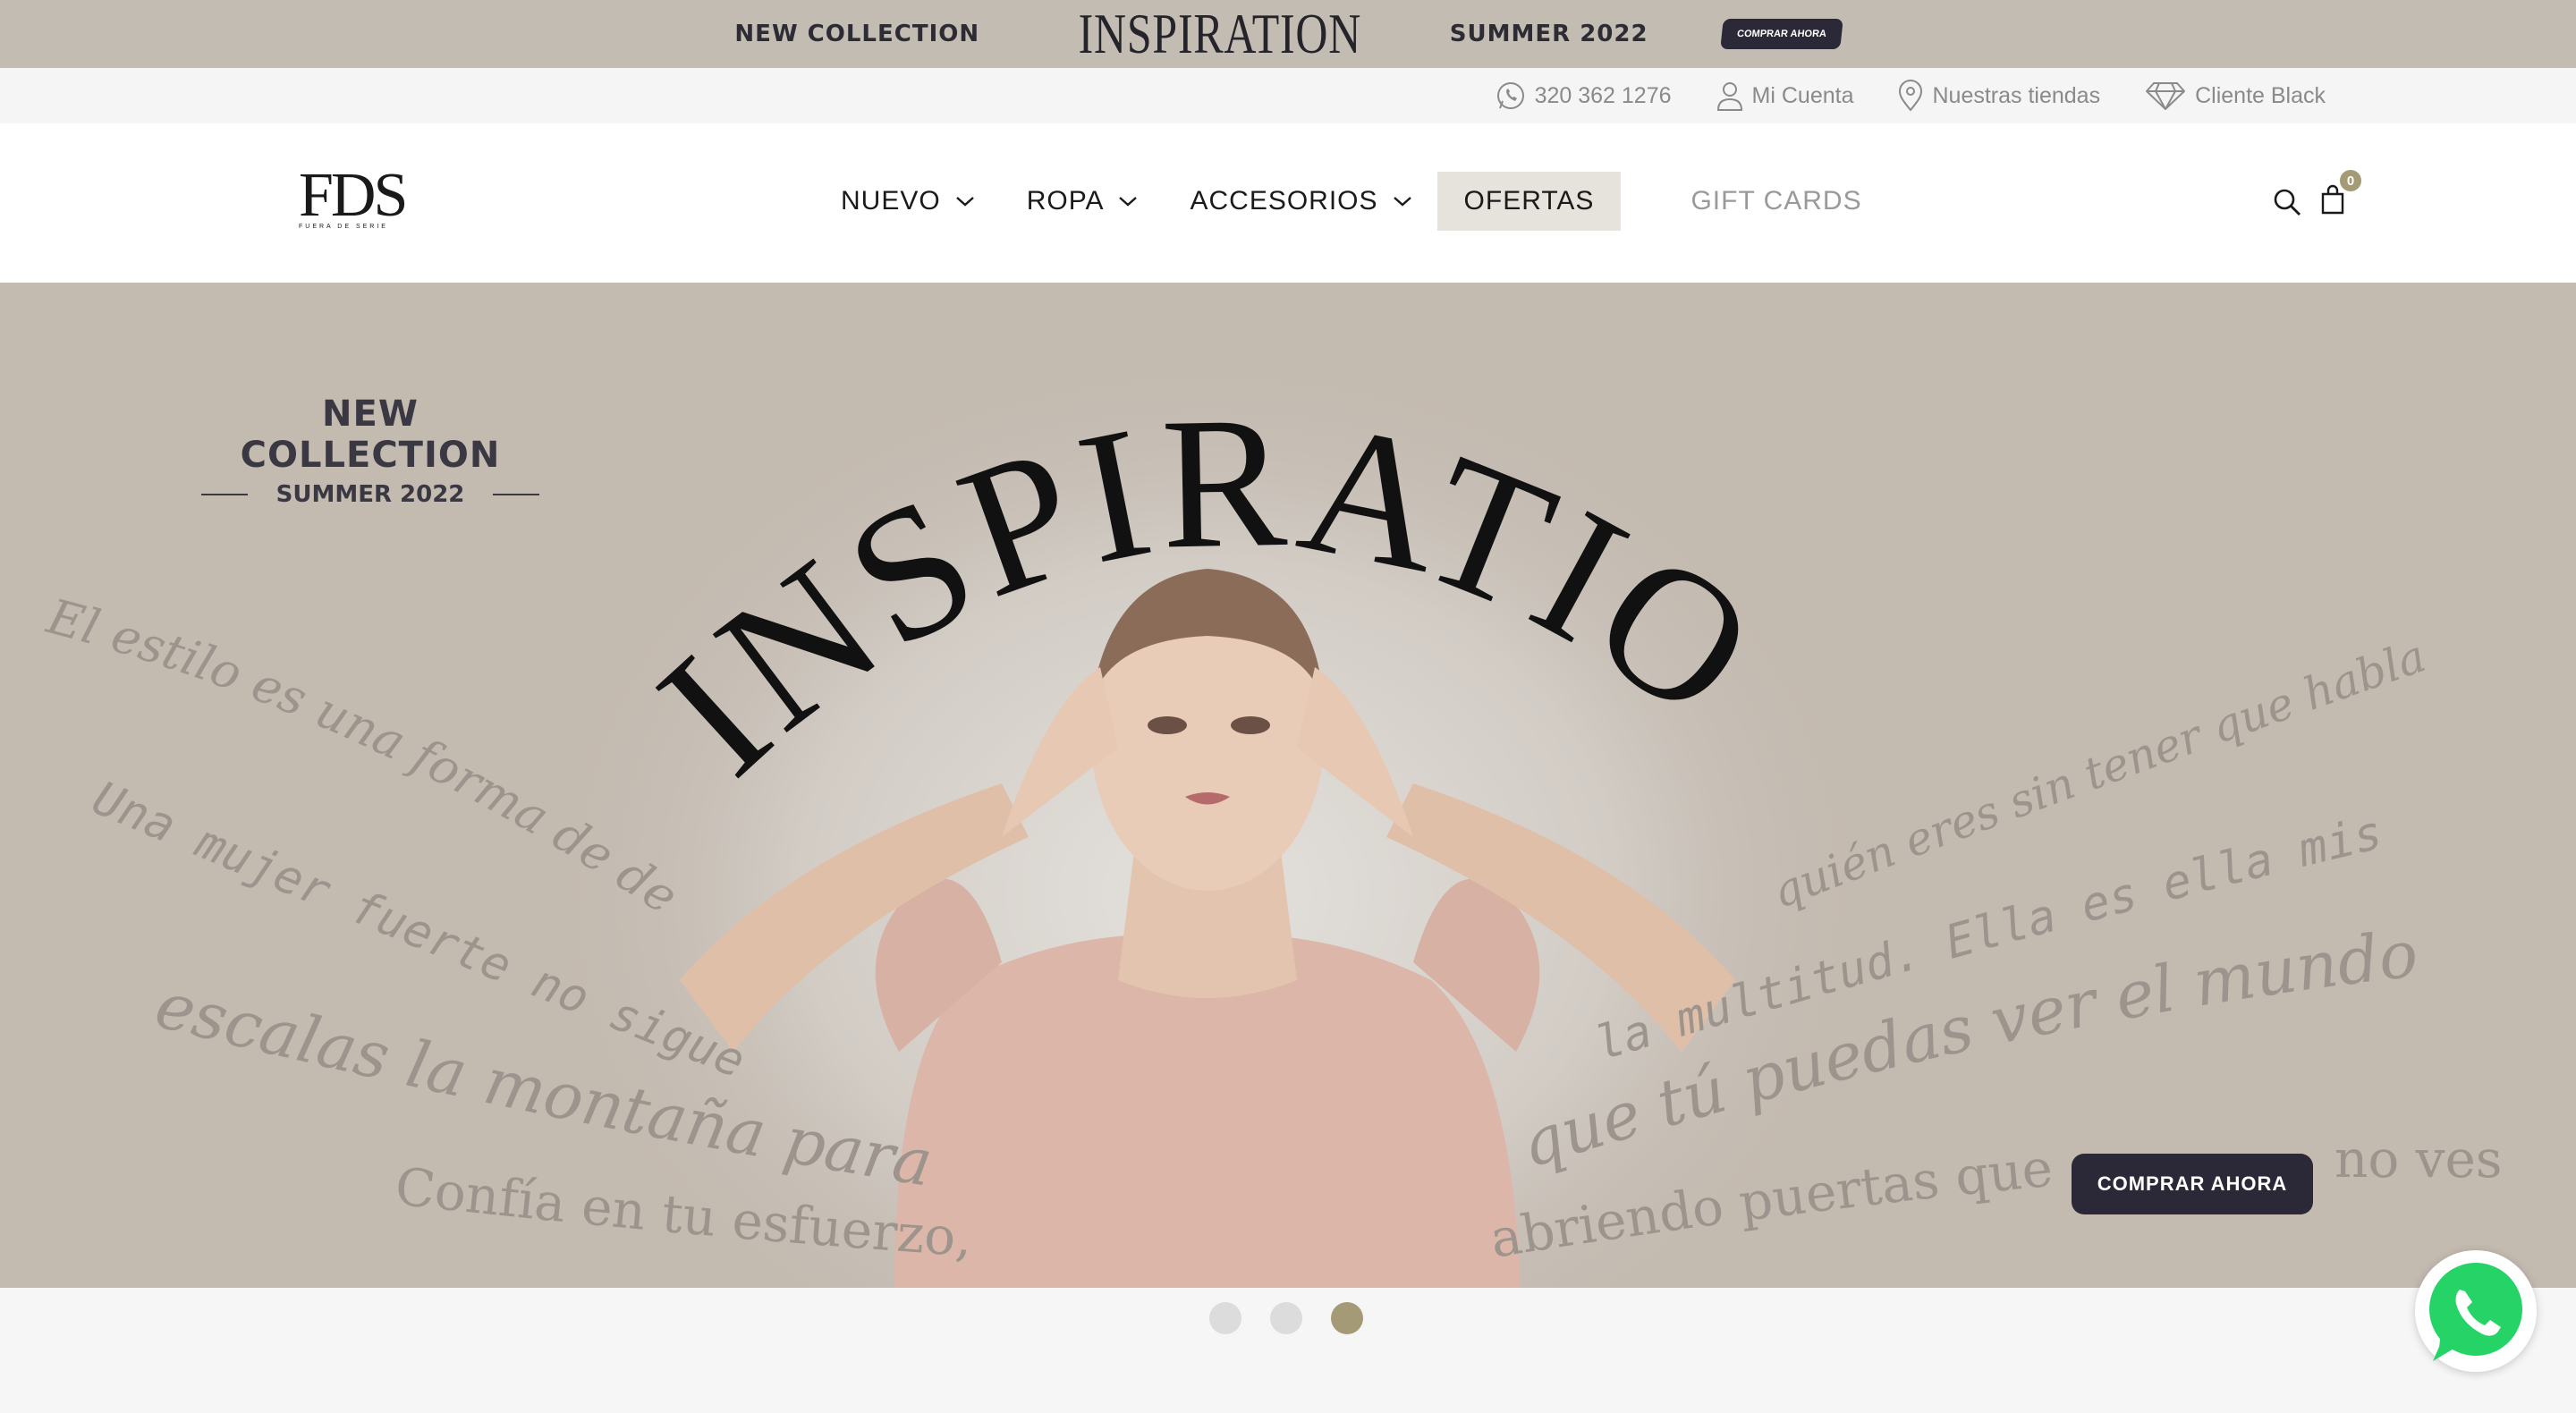 The width and height of the screenshot is (2576, 1413). I want to click on nav-item-nuevo: NUEVO, so click(908, 201).